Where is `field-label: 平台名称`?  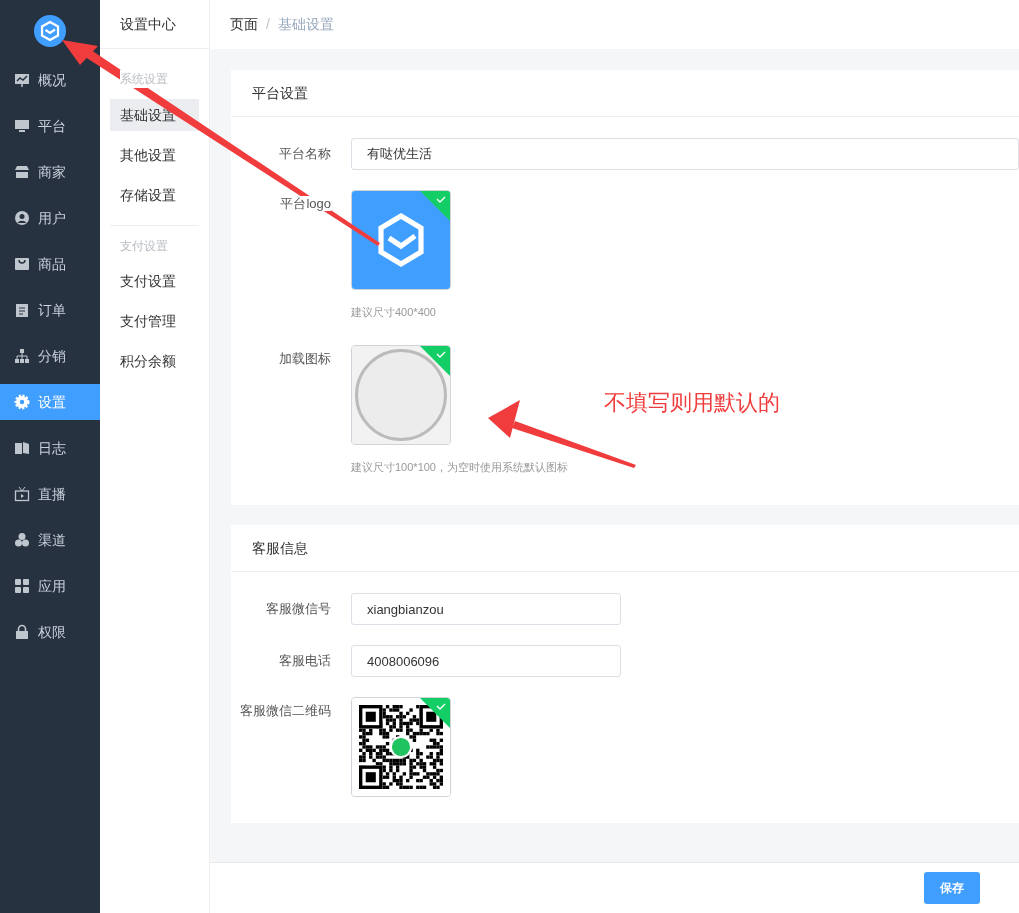
field-label: 平台名称 is located at coordinates (305, 153).